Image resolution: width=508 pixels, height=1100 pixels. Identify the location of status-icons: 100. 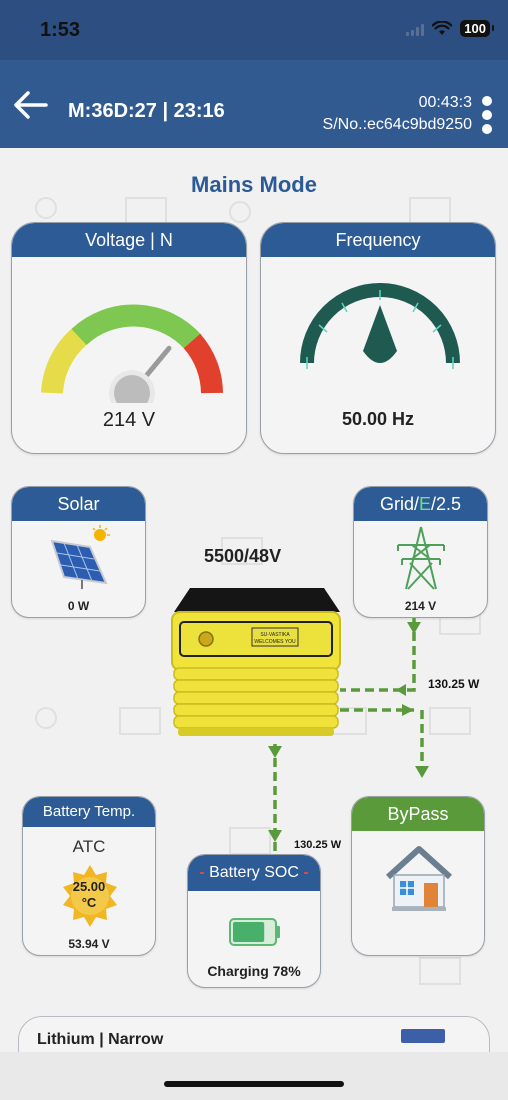
(450, 28).